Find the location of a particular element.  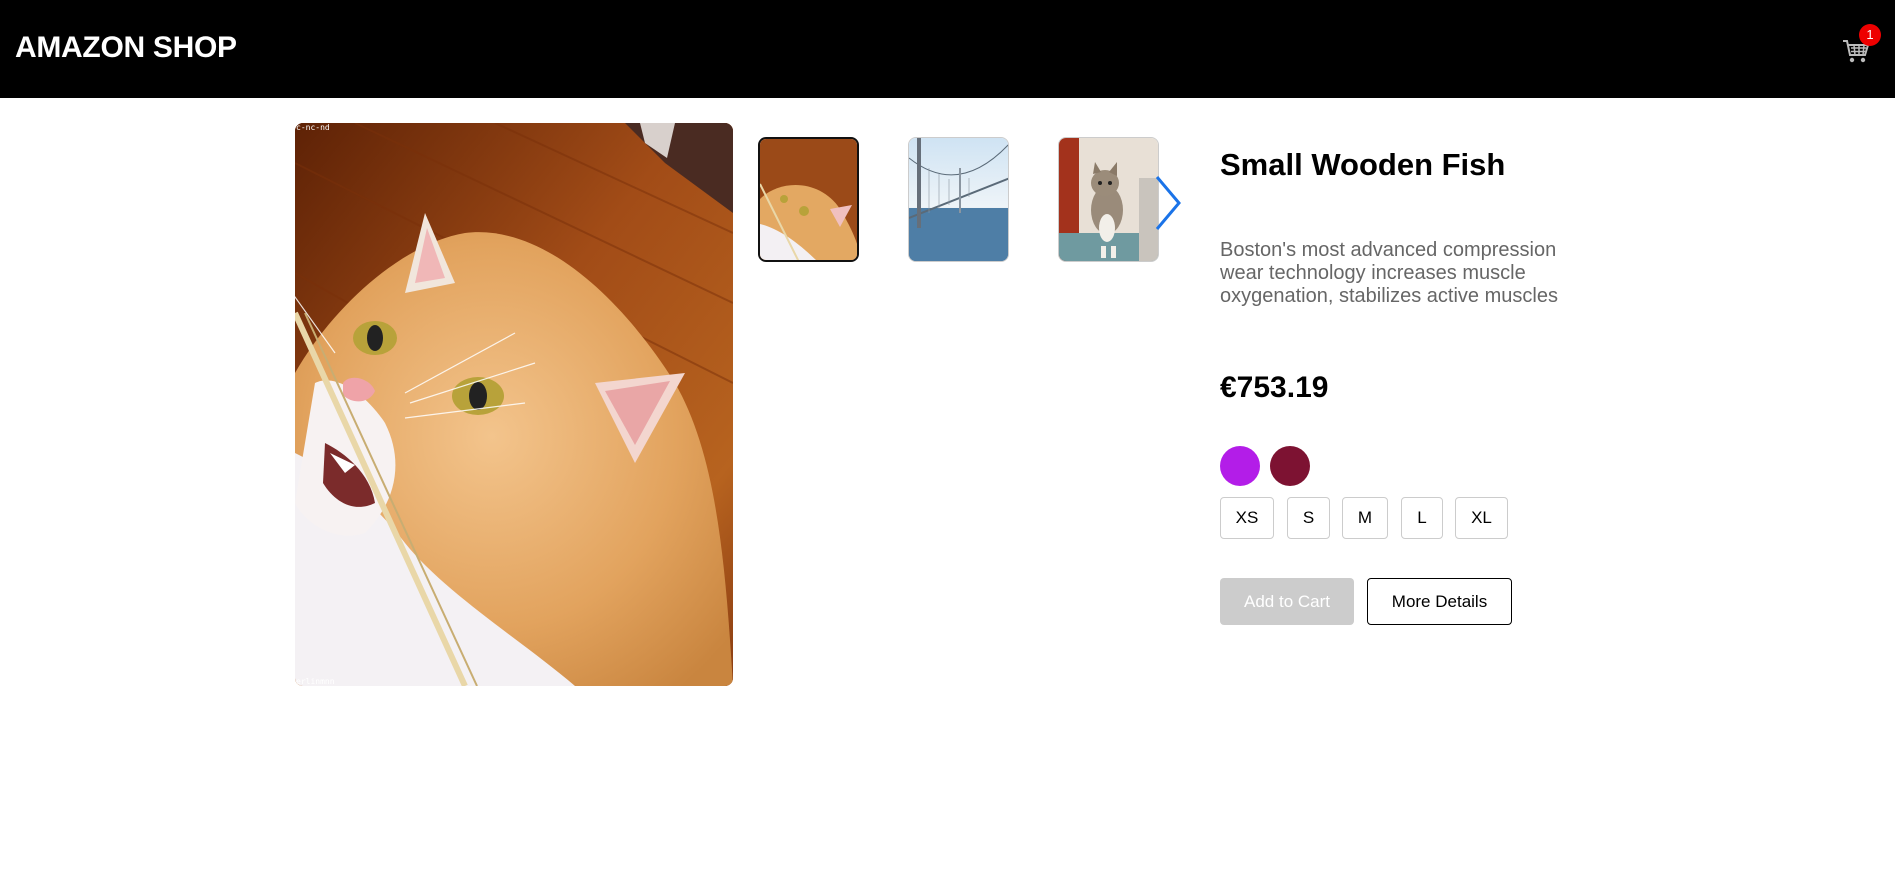

color-swatch-burgundy is located at coordinates (1290, 466).